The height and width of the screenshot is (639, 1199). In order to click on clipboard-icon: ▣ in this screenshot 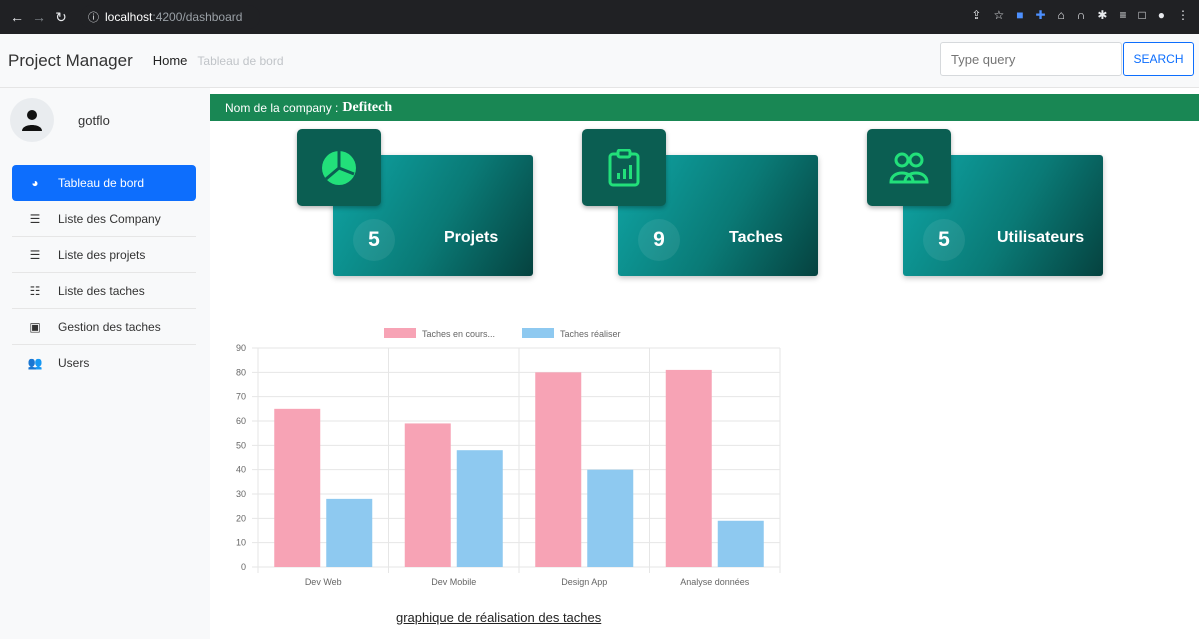, I will do `click(35, 326)`.